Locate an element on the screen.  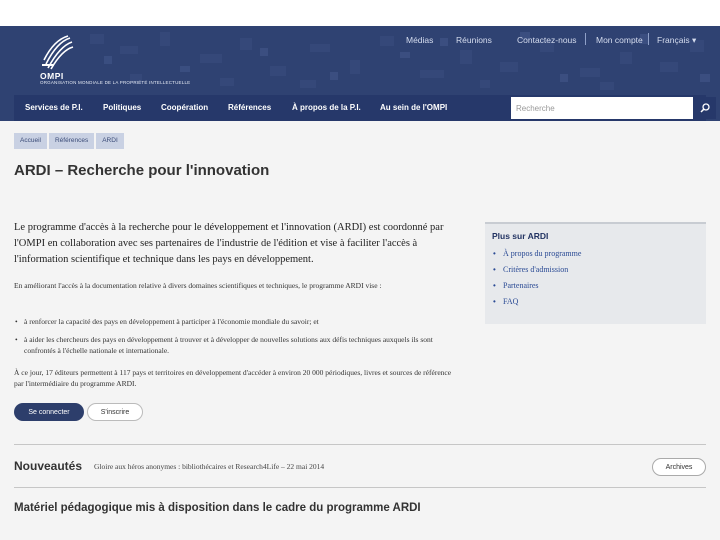
top-link-reunions: Réunions is located at coordinates (474, 40).